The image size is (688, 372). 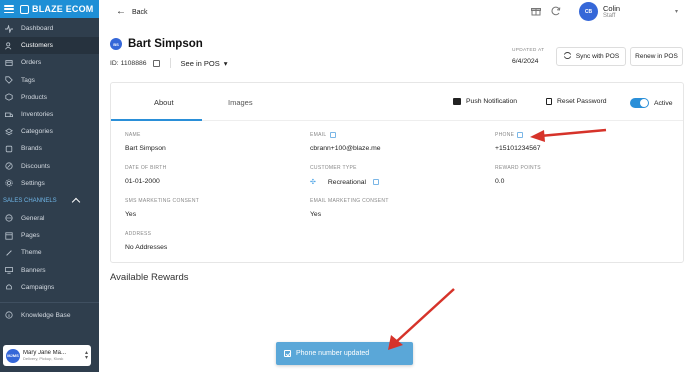 What do you see at coordinates (349, 201) in the screenshot?
I see `field-label: EMAIL MARKETING CONSENT` at bounding box center [349, 201].